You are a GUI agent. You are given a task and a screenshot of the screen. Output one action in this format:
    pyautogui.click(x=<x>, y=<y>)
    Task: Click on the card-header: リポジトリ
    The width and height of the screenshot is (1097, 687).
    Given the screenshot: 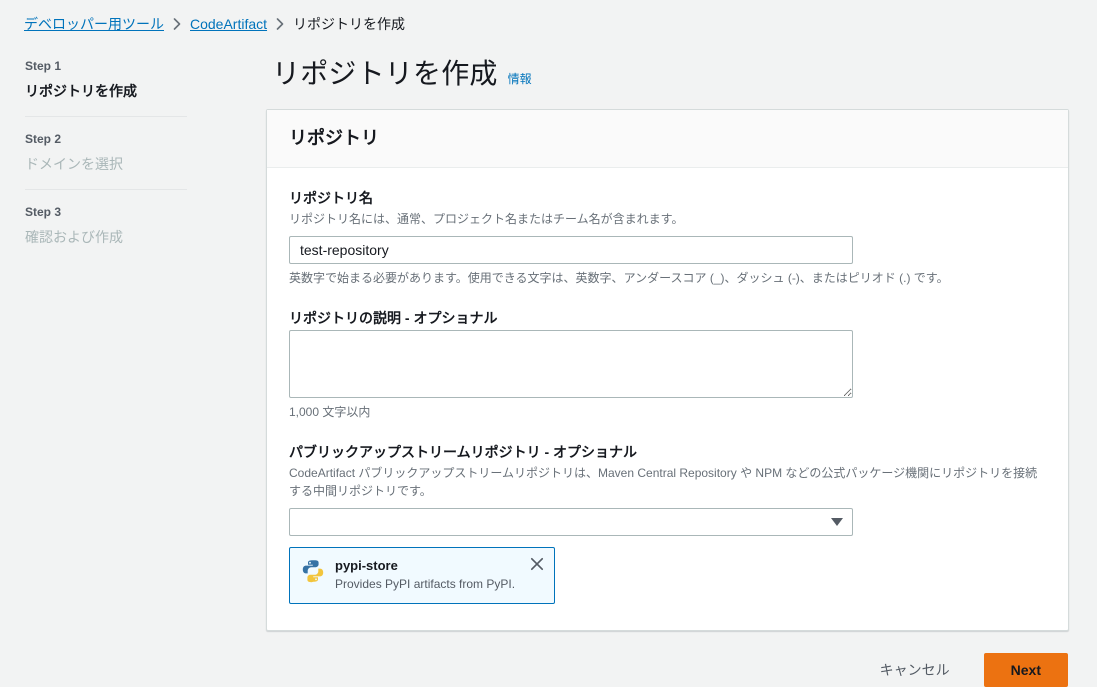 What is the action you would take?
    pyautogui.click(x=667, y=139)
    